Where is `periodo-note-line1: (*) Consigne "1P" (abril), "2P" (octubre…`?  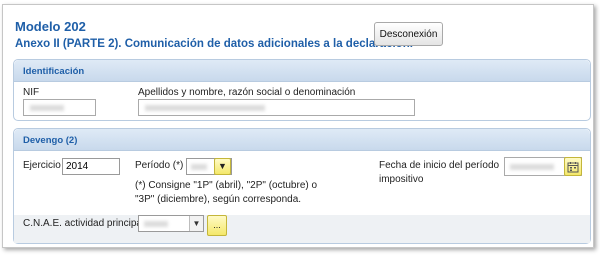 periodo-note-line1: (*) Consigne "1P" (abril), "2P" (octubre… is located at coordinates (226, 185).